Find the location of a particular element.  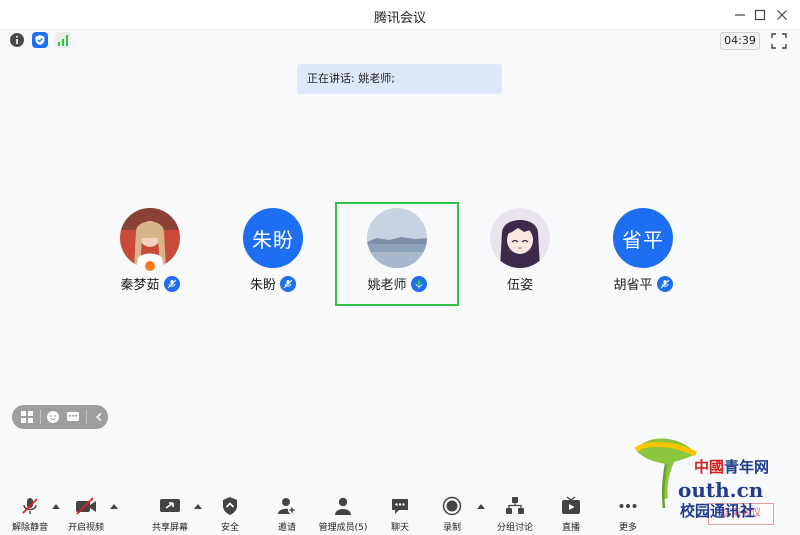

avatar: 朱盼 is located at coordinates (273, 238).